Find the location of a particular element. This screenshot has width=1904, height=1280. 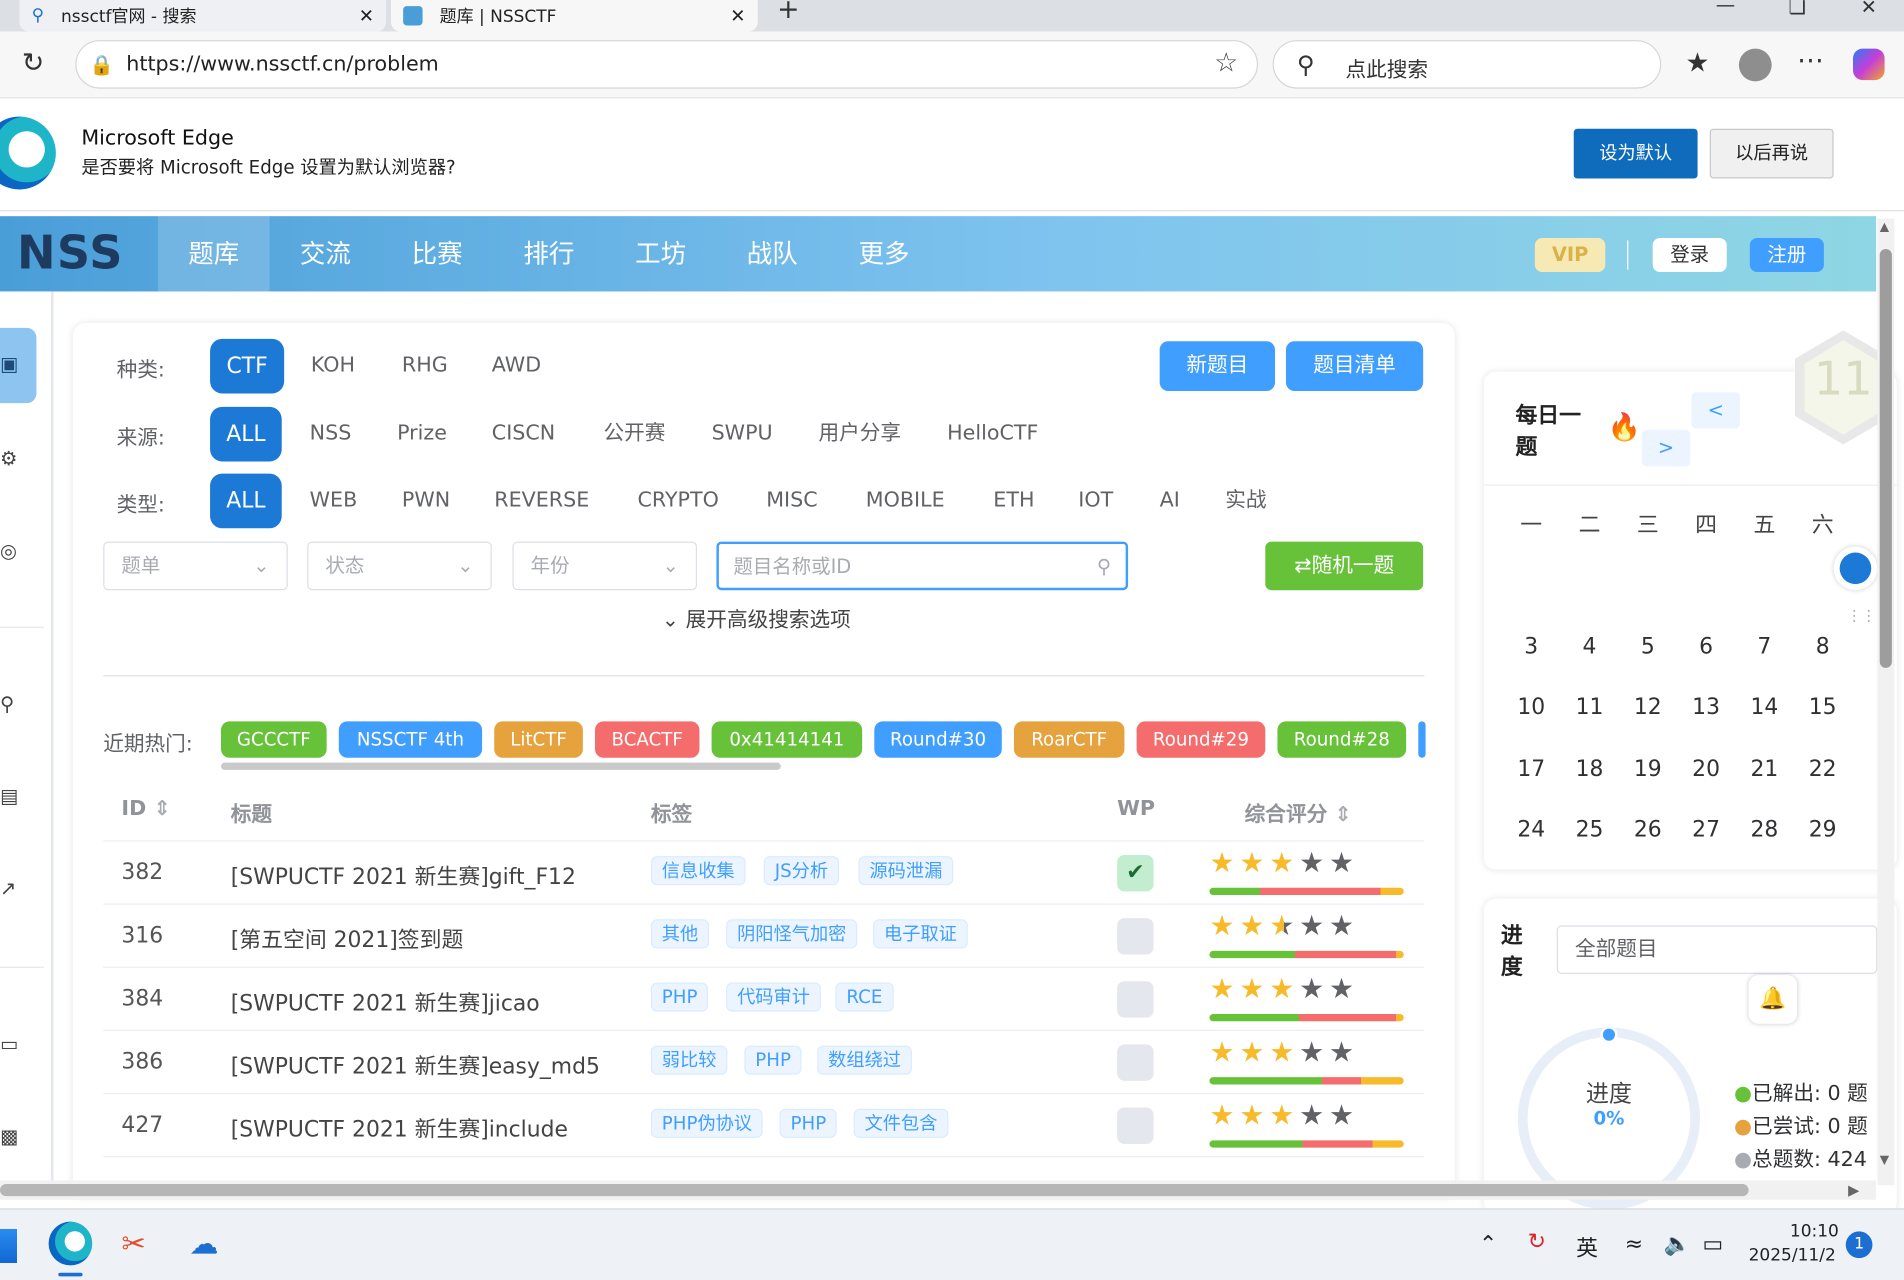

site-logo: NSS is located at coordinates (70, 252).